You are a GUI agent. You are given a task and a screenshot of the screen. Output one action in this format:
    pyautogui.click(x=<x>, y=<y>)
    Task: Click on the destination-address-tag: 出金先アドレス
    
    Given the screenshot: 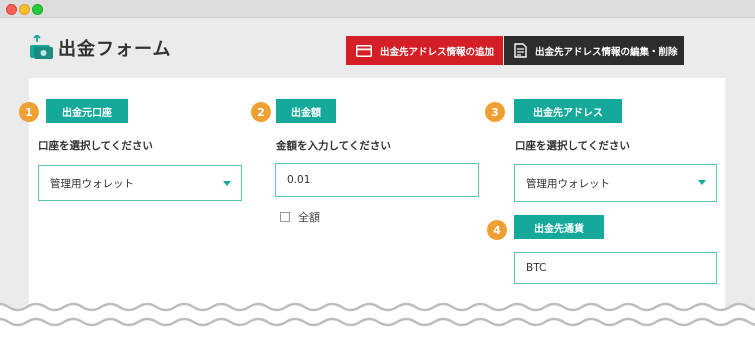 What is the action you would take?
    pyautogui.click(x=568, y=111)
    